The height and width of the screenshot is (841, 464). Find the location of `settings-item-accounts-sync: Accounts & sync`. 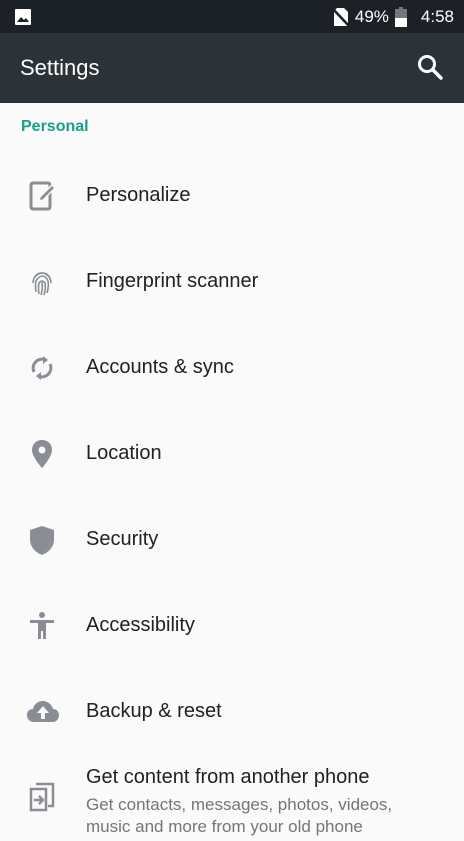

settings-item-accounts-sync: Accounts & sync is located at coordinates (232, 368).